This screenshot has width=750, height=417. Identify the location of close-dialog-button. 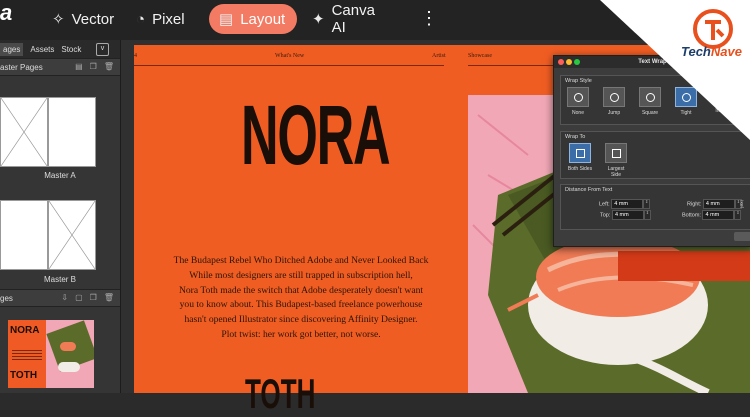
(742, 236).